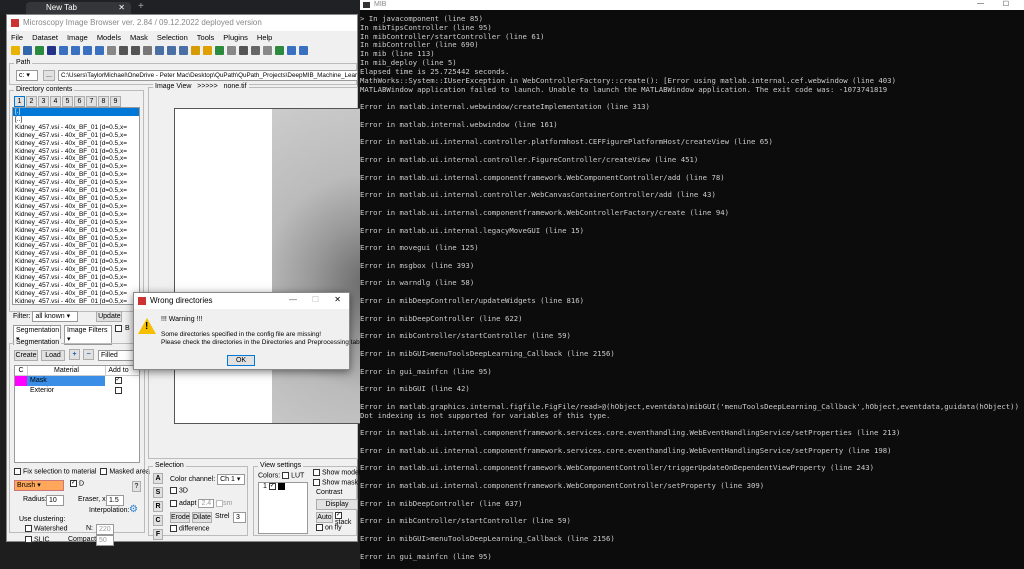 The image size is (1024, 569). What do you see at coordinates (136, 486) in the screenshot?
I see `help-button: ?` at bounding box center [136, 486].